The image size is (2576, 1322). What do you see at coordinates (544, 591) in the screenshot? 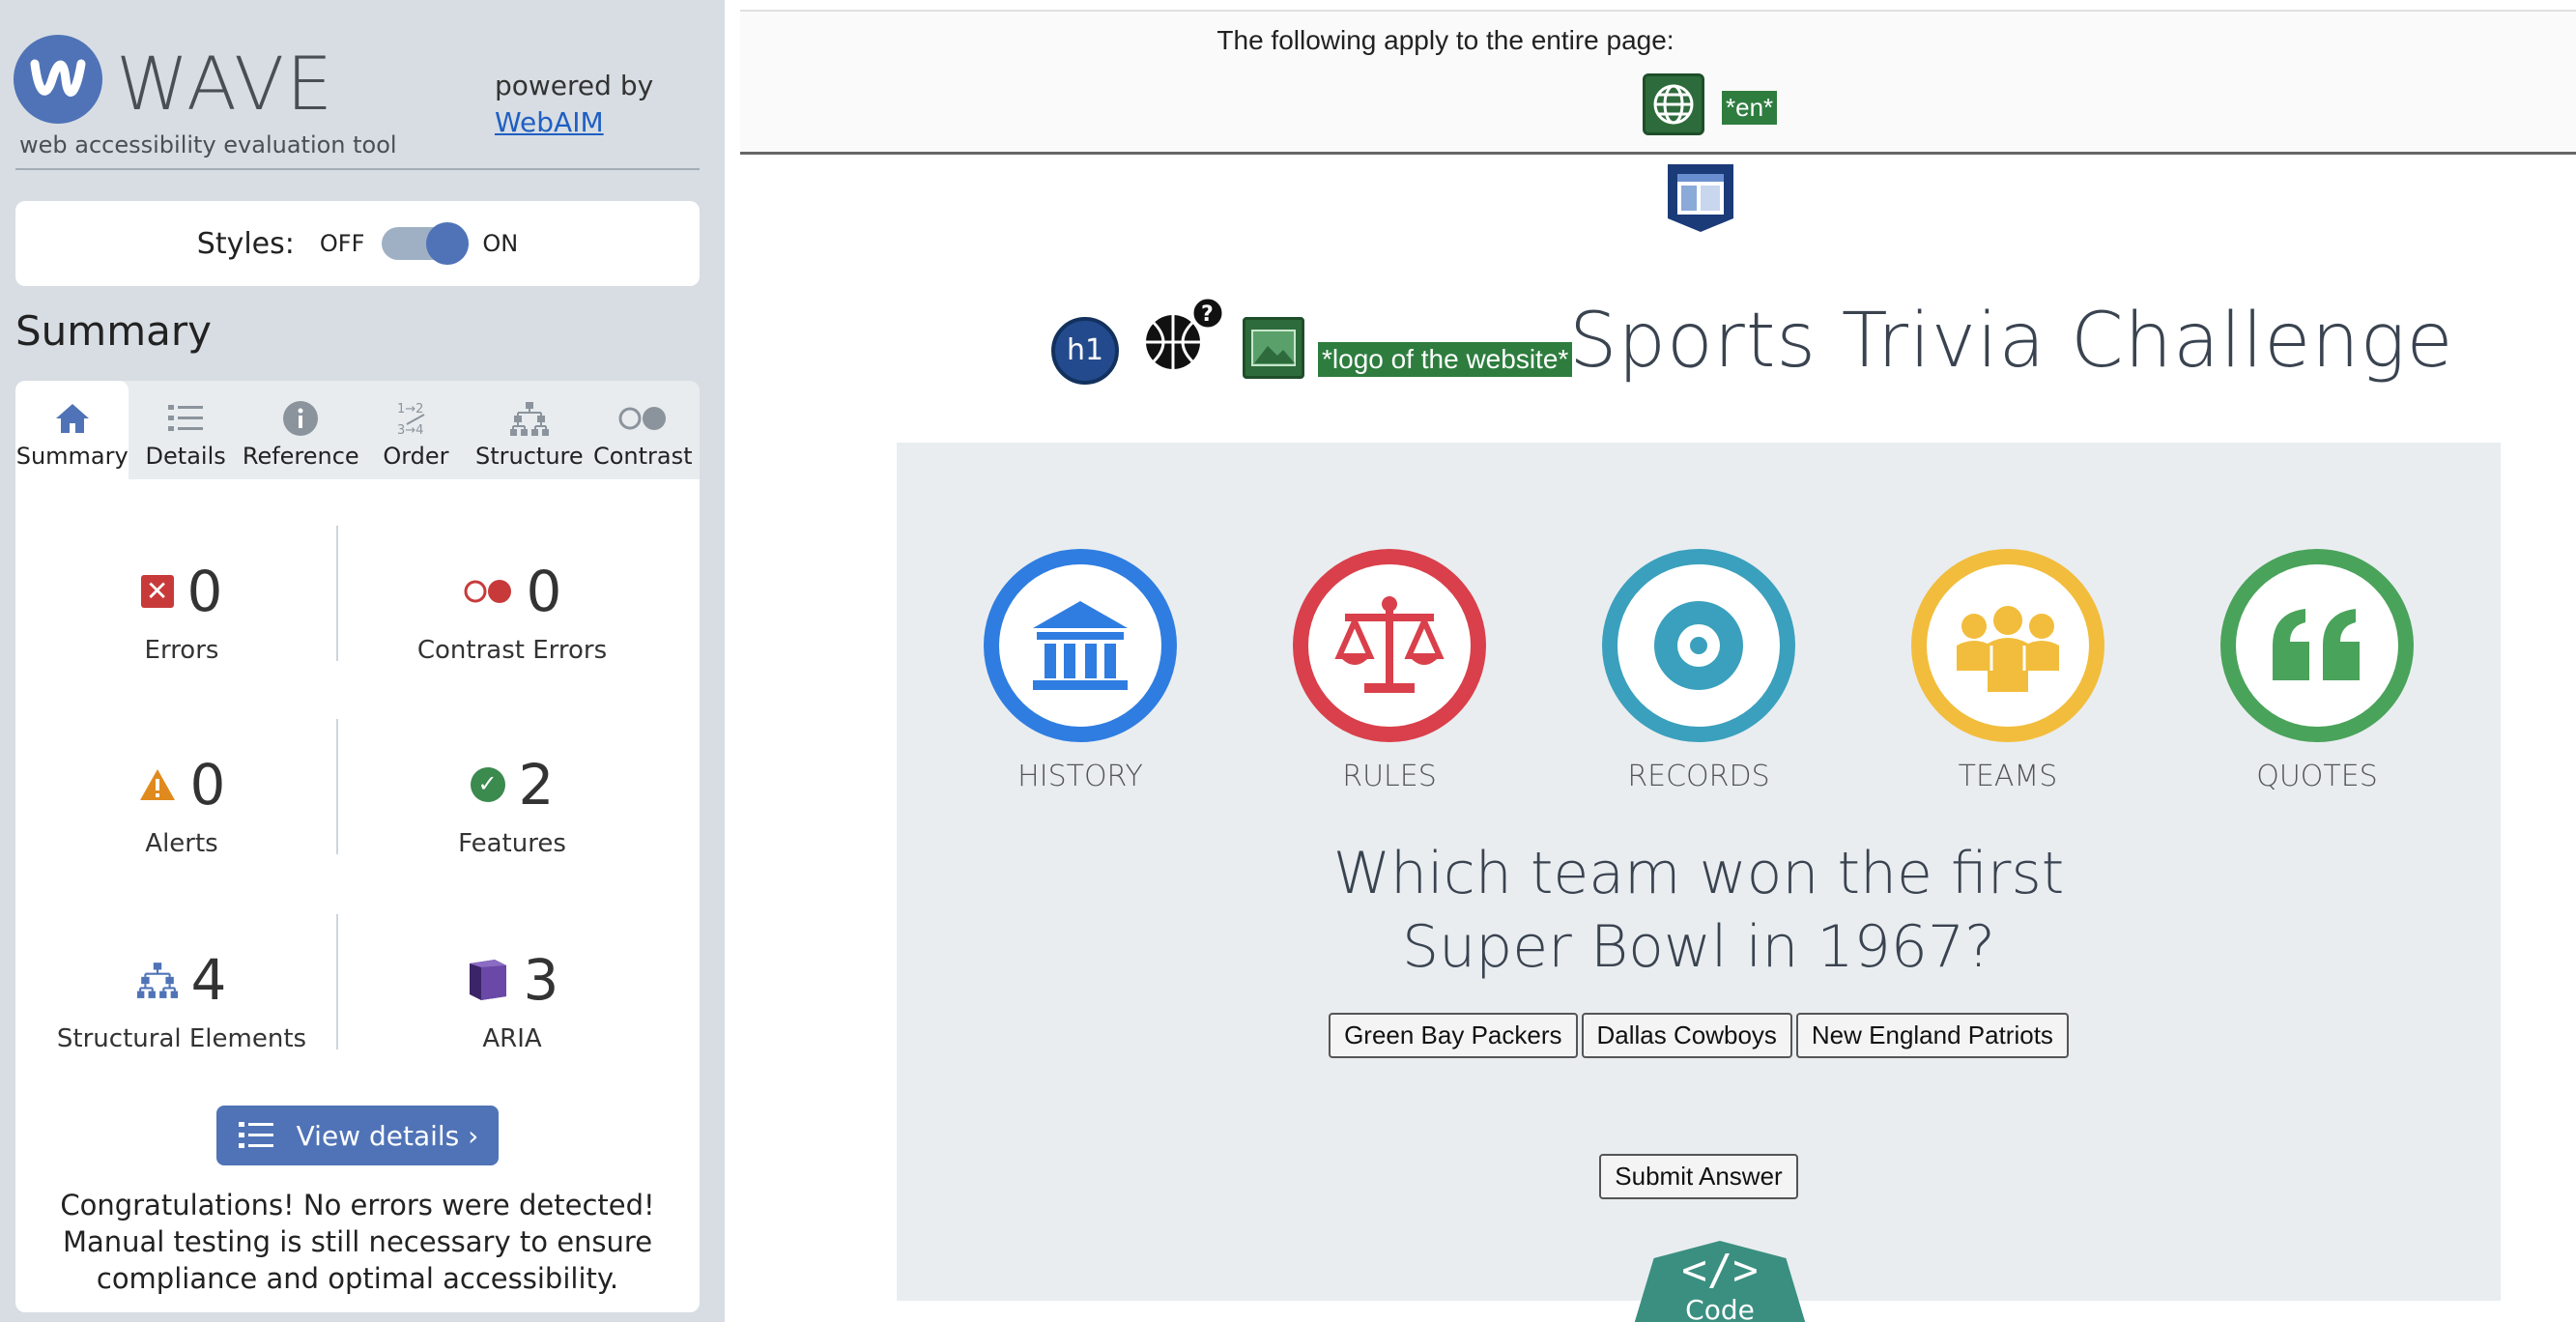
I see `contrast-errors-count: 0` at bounding box center [544, 591].